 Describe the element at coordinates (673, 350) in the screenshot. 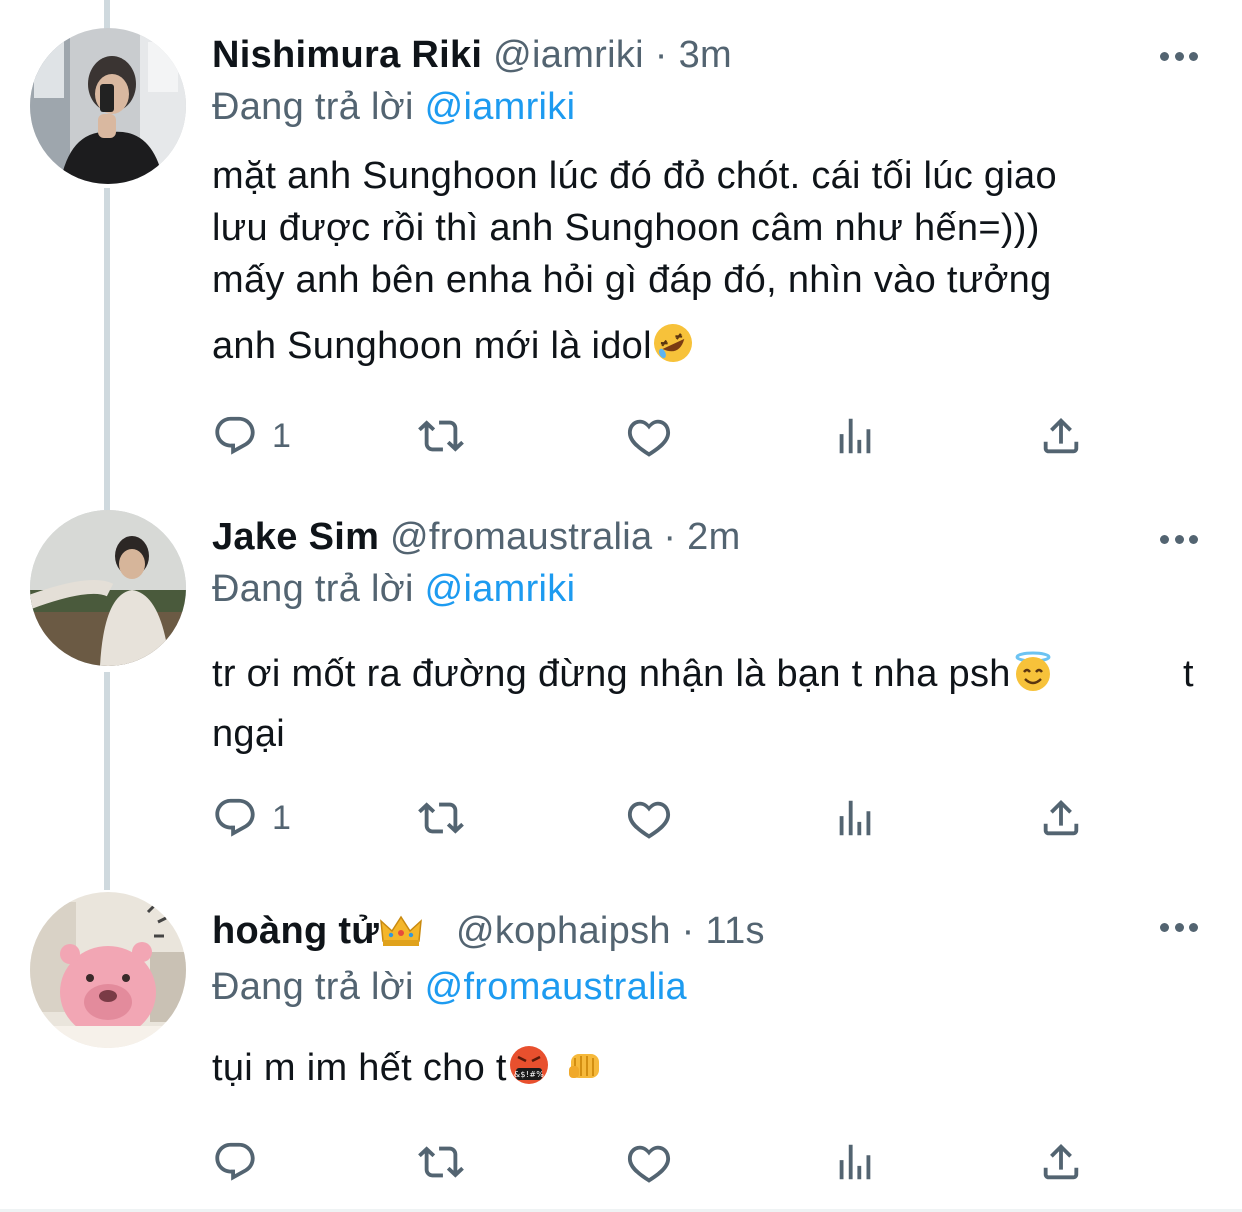

I see `rofl-emoji-icon` at that location.